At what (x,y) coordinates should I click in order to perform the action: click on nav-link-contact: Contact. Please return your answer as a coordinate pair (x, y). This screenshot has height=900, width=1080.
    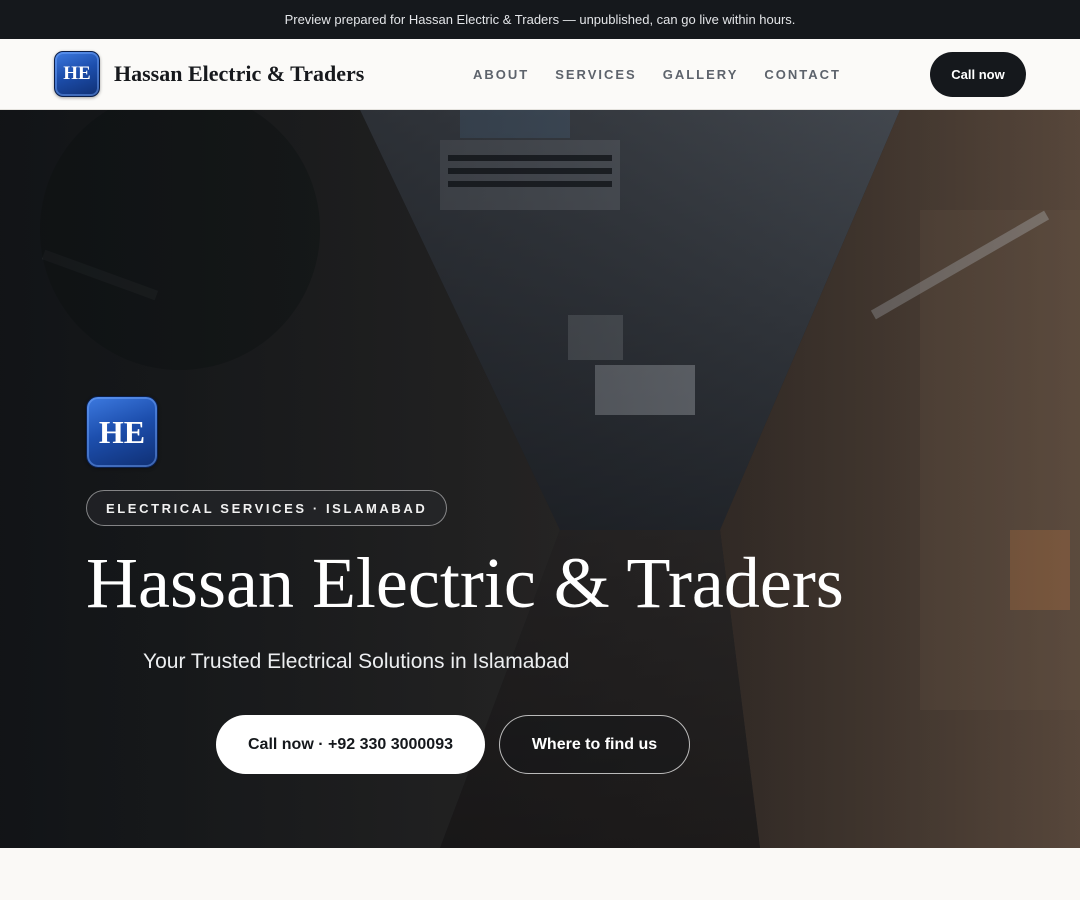
    Looking at the image, I should click on (802, 74).